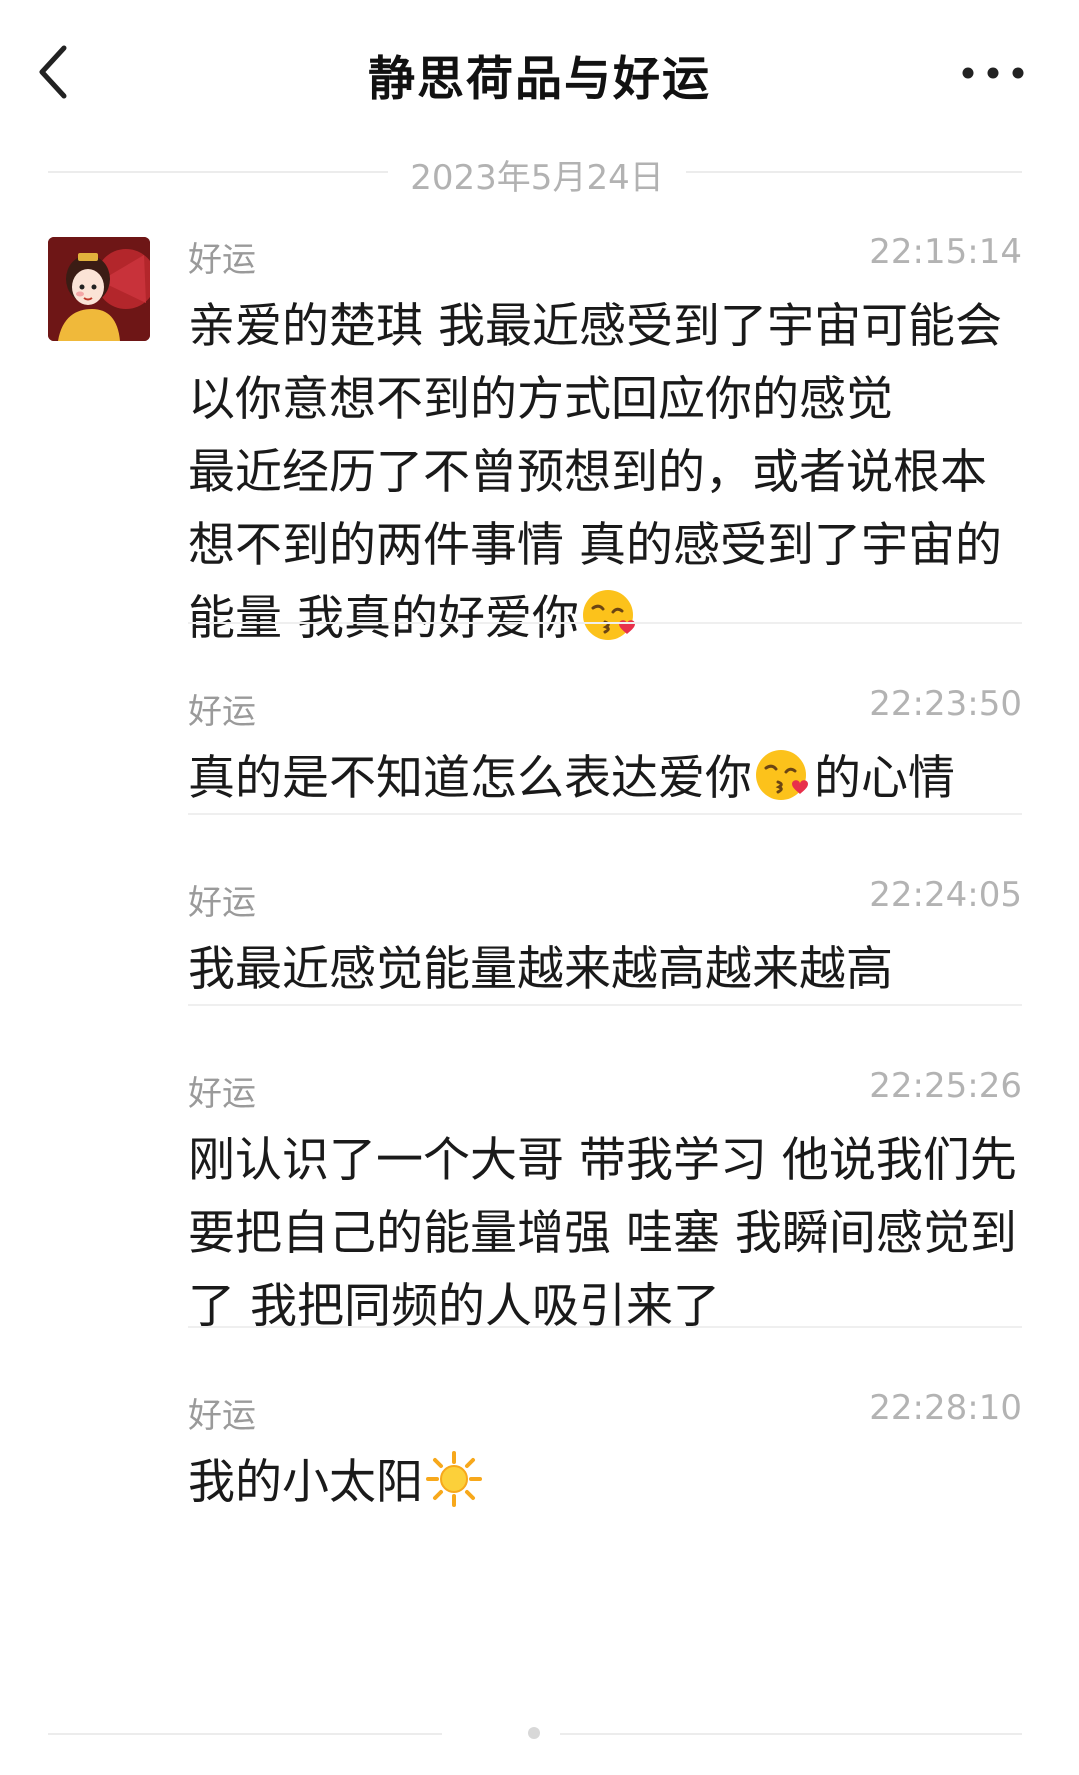 The width and height of the screenshot is (1079, 1775). What do you see at coordinates (305, 1482) in the screenshot?
I see `message-text-part: 我的小太阳` at bounding box center [305, 1482].